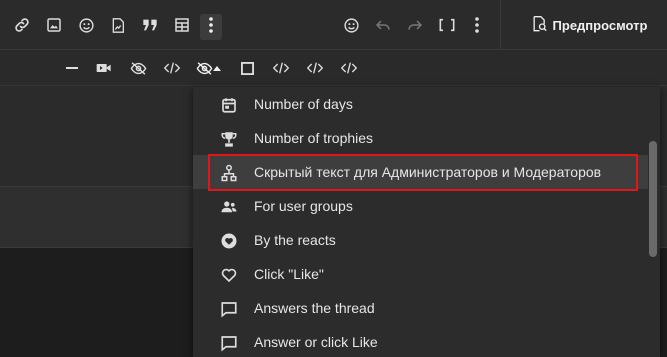  I want to click on menu-item-answers-thread: Answers the thread, so click(420, 308).